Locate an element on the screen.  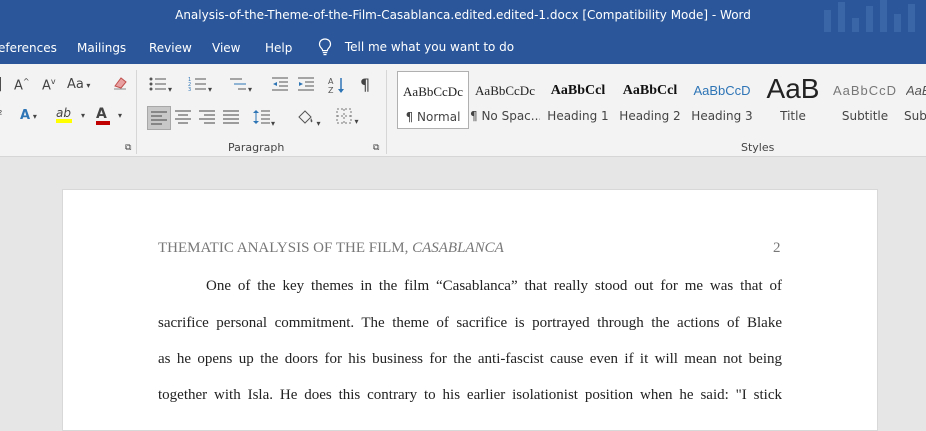
style-subtle-emphasis: AaB Sub is located at coordinates (914, 99).